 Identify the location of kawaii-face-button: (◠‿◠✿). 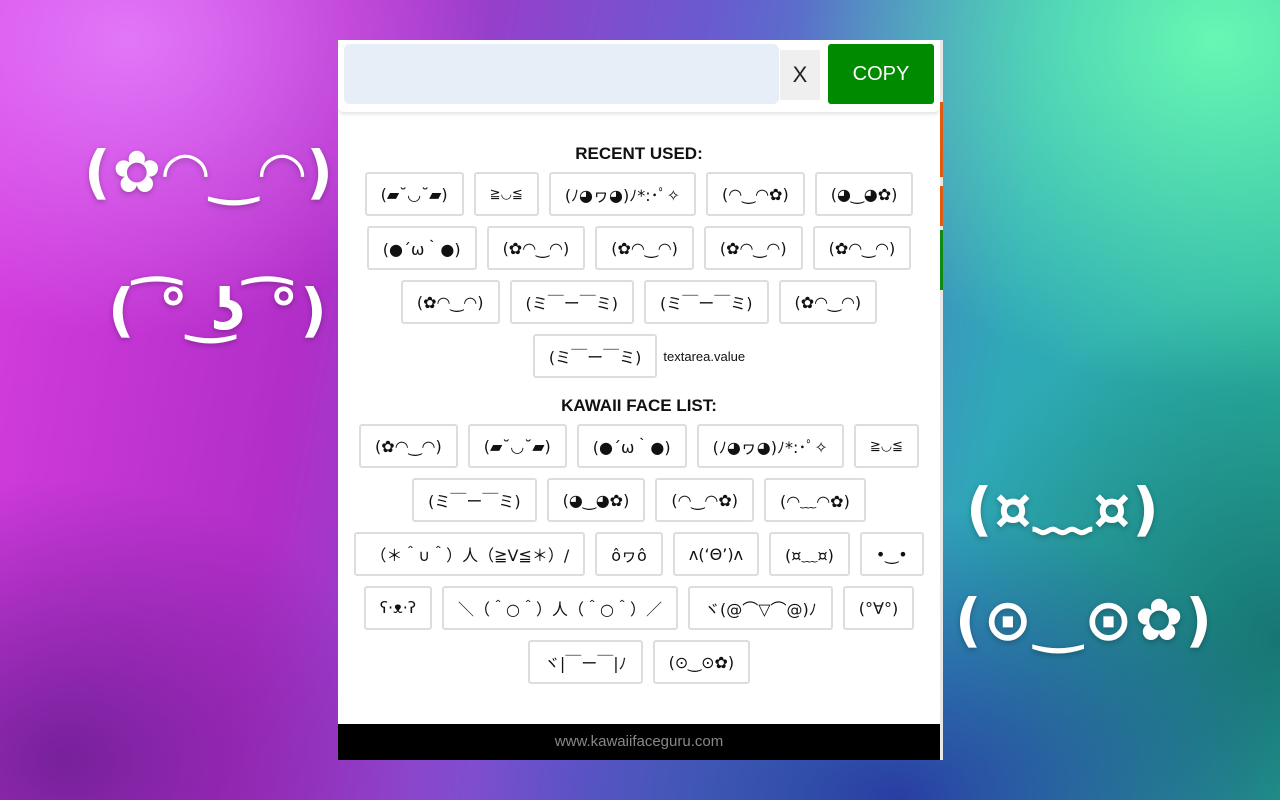
(704, 500).